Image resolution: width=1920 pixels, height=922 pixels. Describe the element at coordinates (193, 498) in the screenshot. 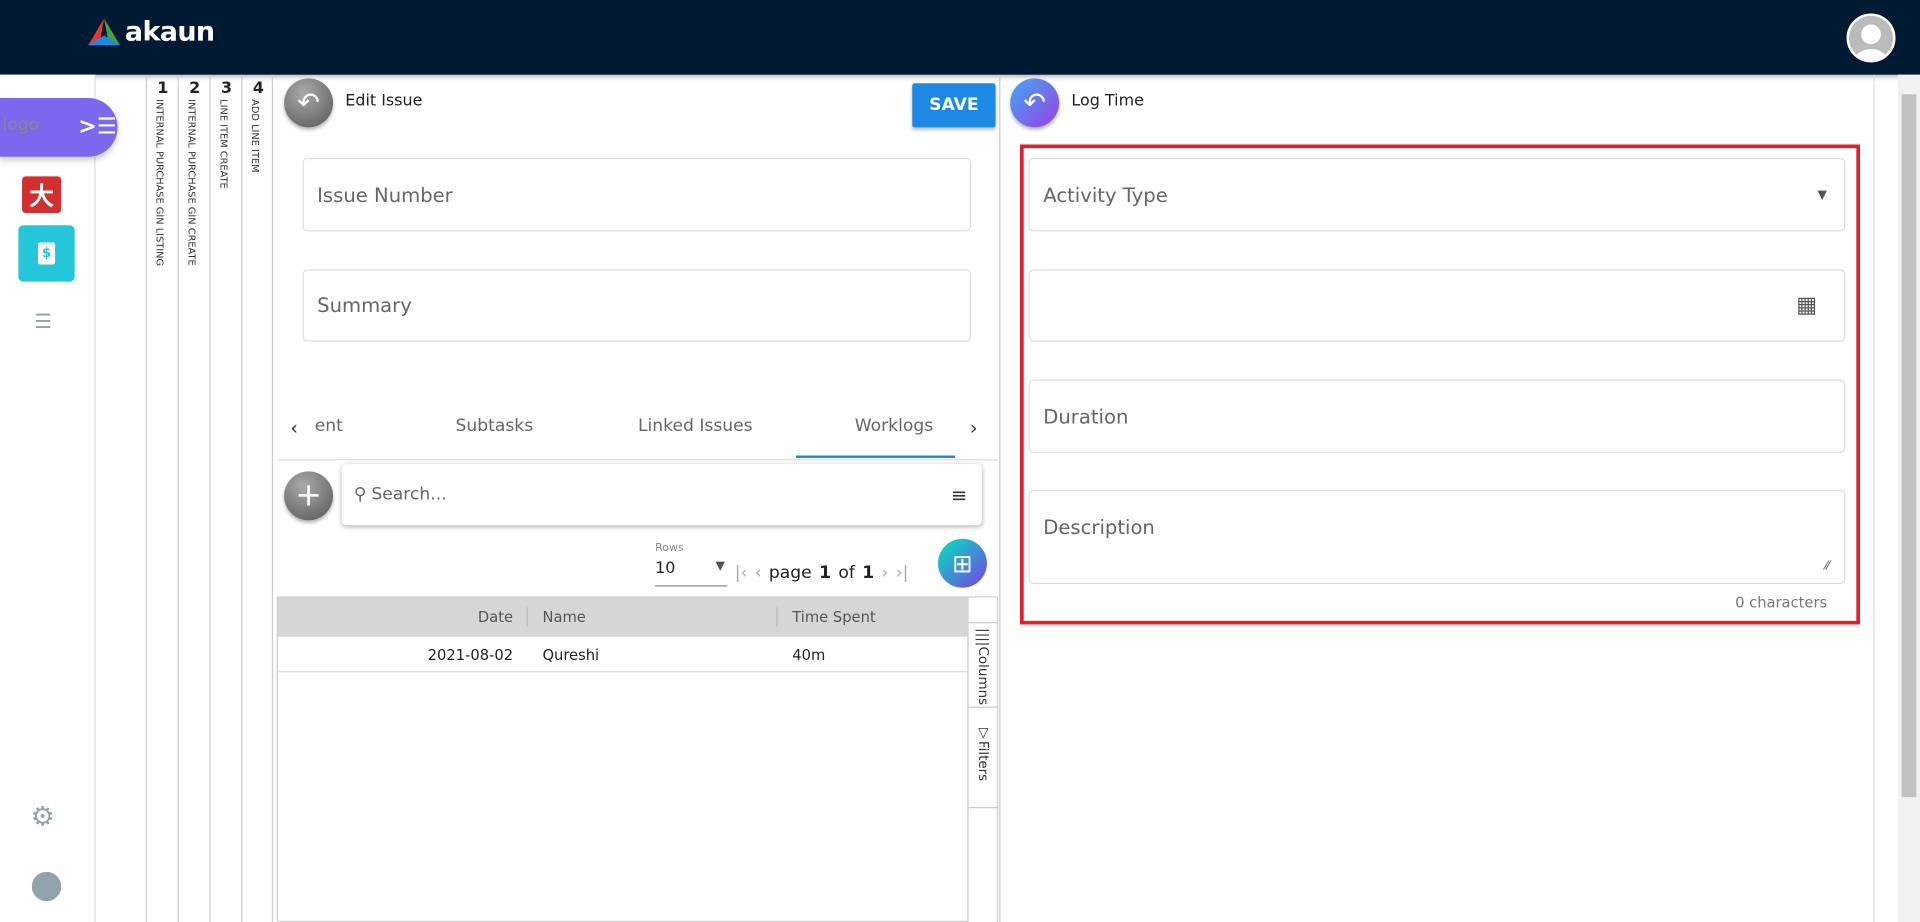

I see `breadcrumb-tab-2: 2 INTERNAL PURCHASE GIN CREATE` at that location.